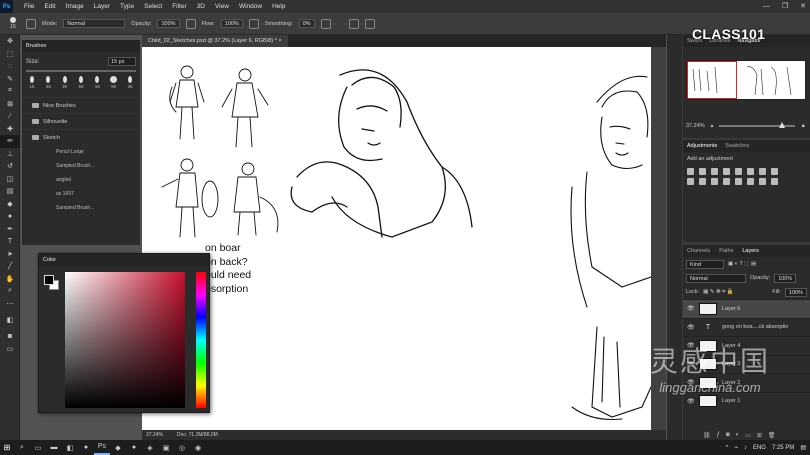  I want to click on crop-tool-icon: ⌗, so click(10, 91).